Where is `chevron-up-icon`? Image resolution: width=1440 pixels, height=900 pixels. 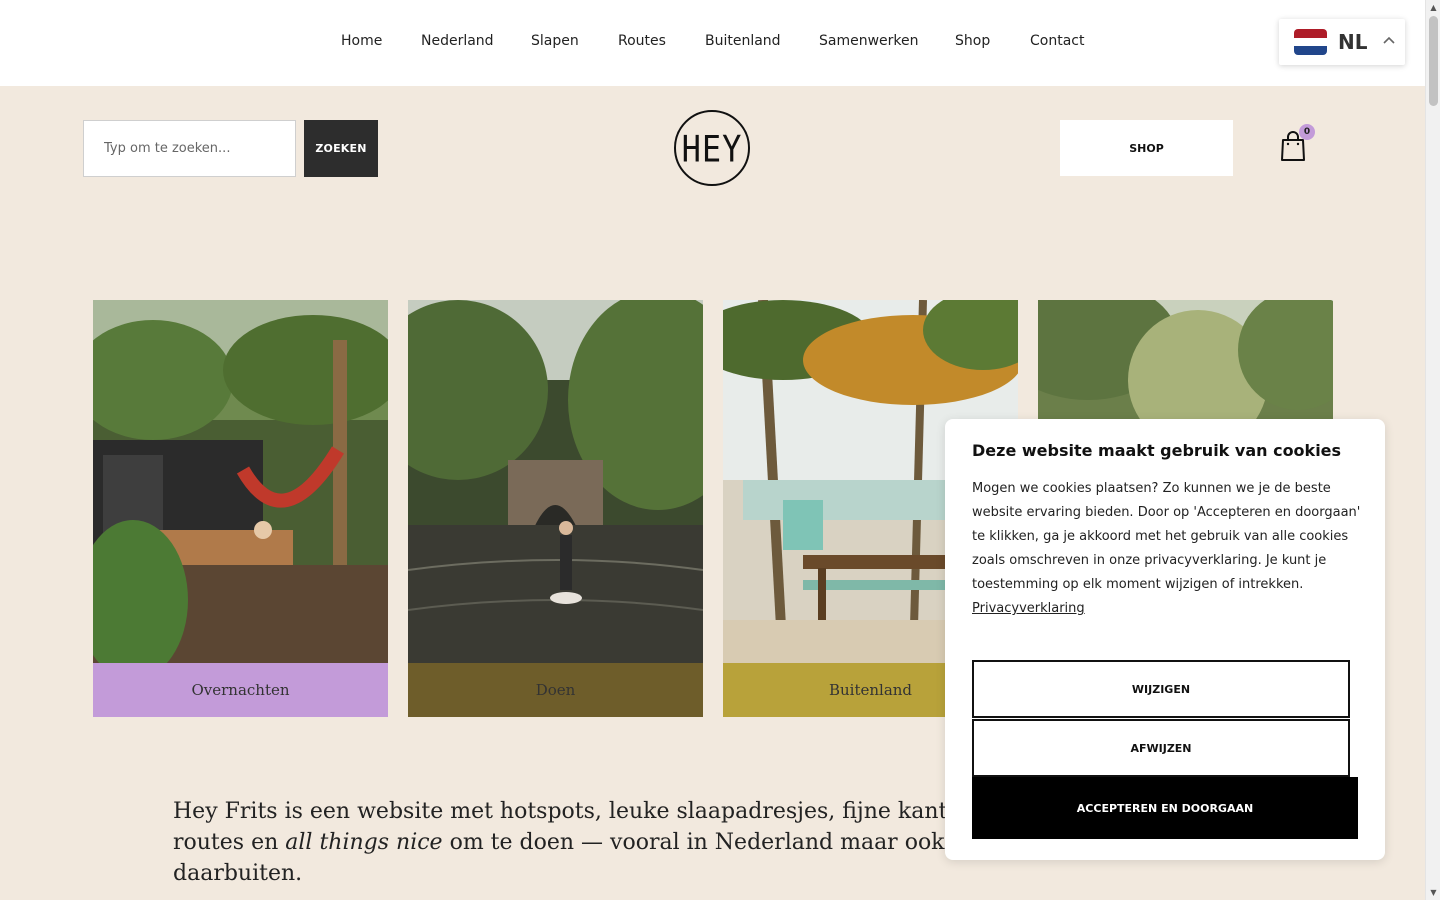
chevron-up-icon is located at coordinates (1389, 40).